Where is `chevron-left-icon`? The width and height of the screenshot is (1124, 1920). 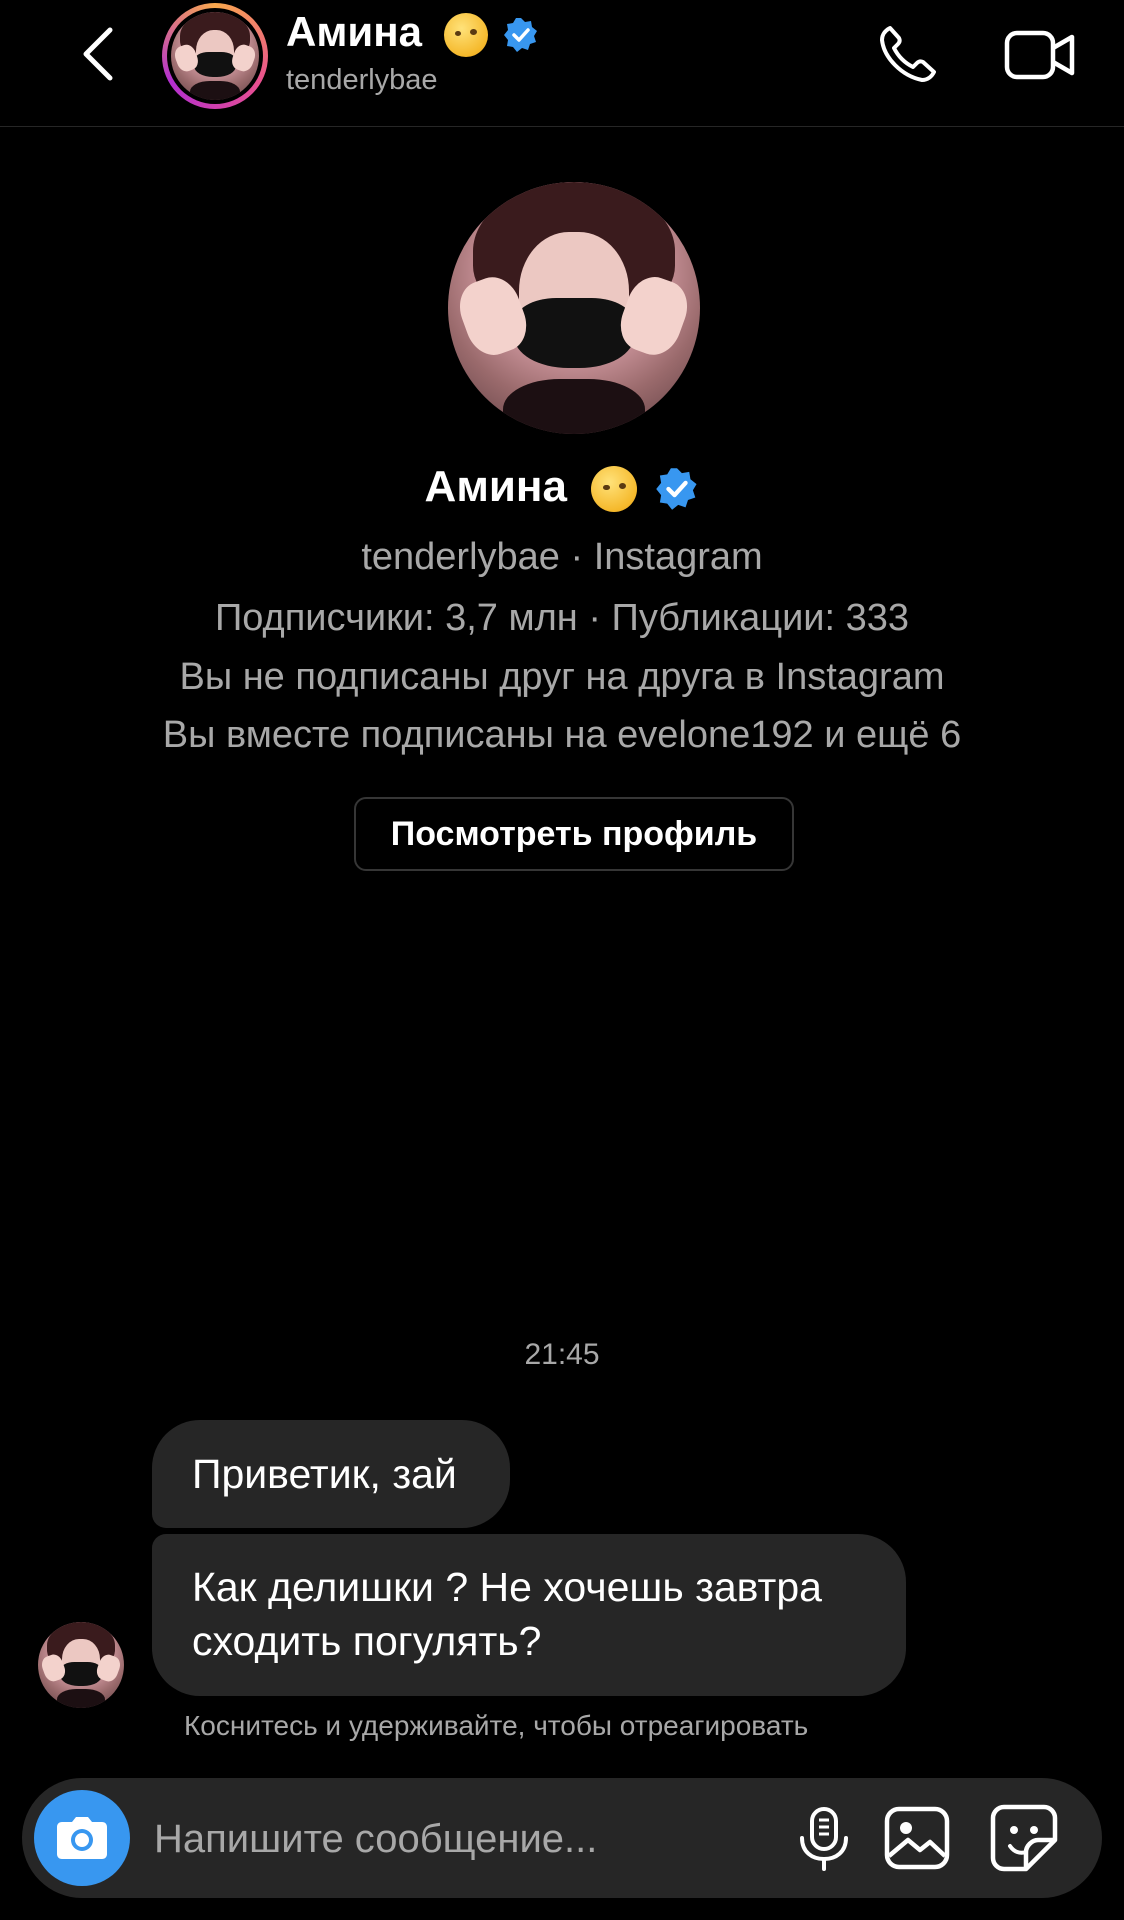 chevron-left-icon is located at coordinates (98, 54).